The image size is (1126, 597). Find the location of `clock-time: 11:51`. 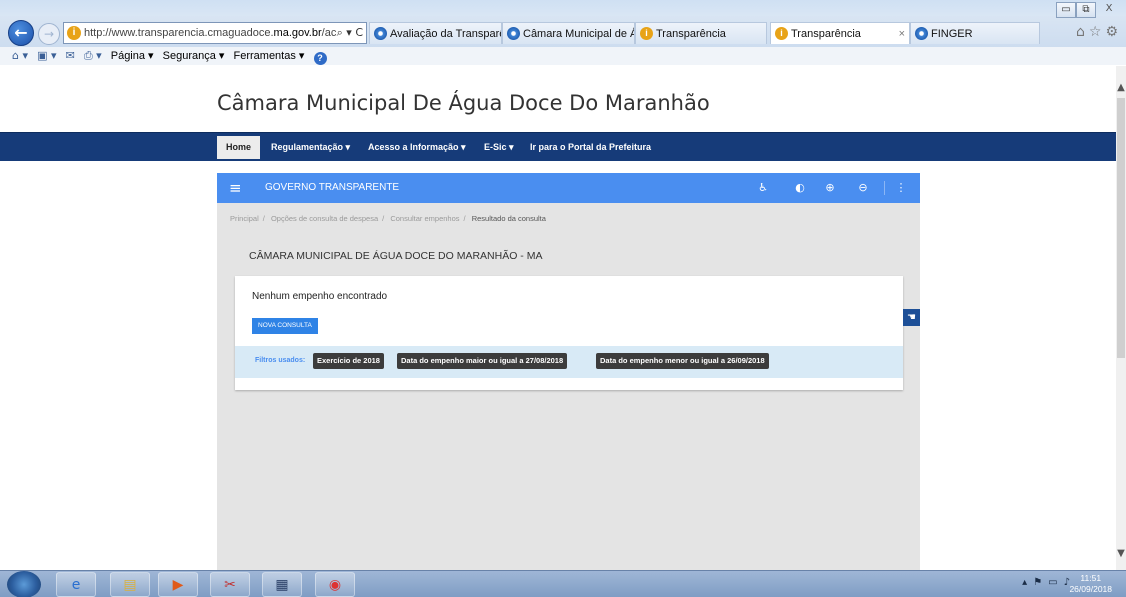

clock-time: 11:51 is located at coordinates (1091, 578).